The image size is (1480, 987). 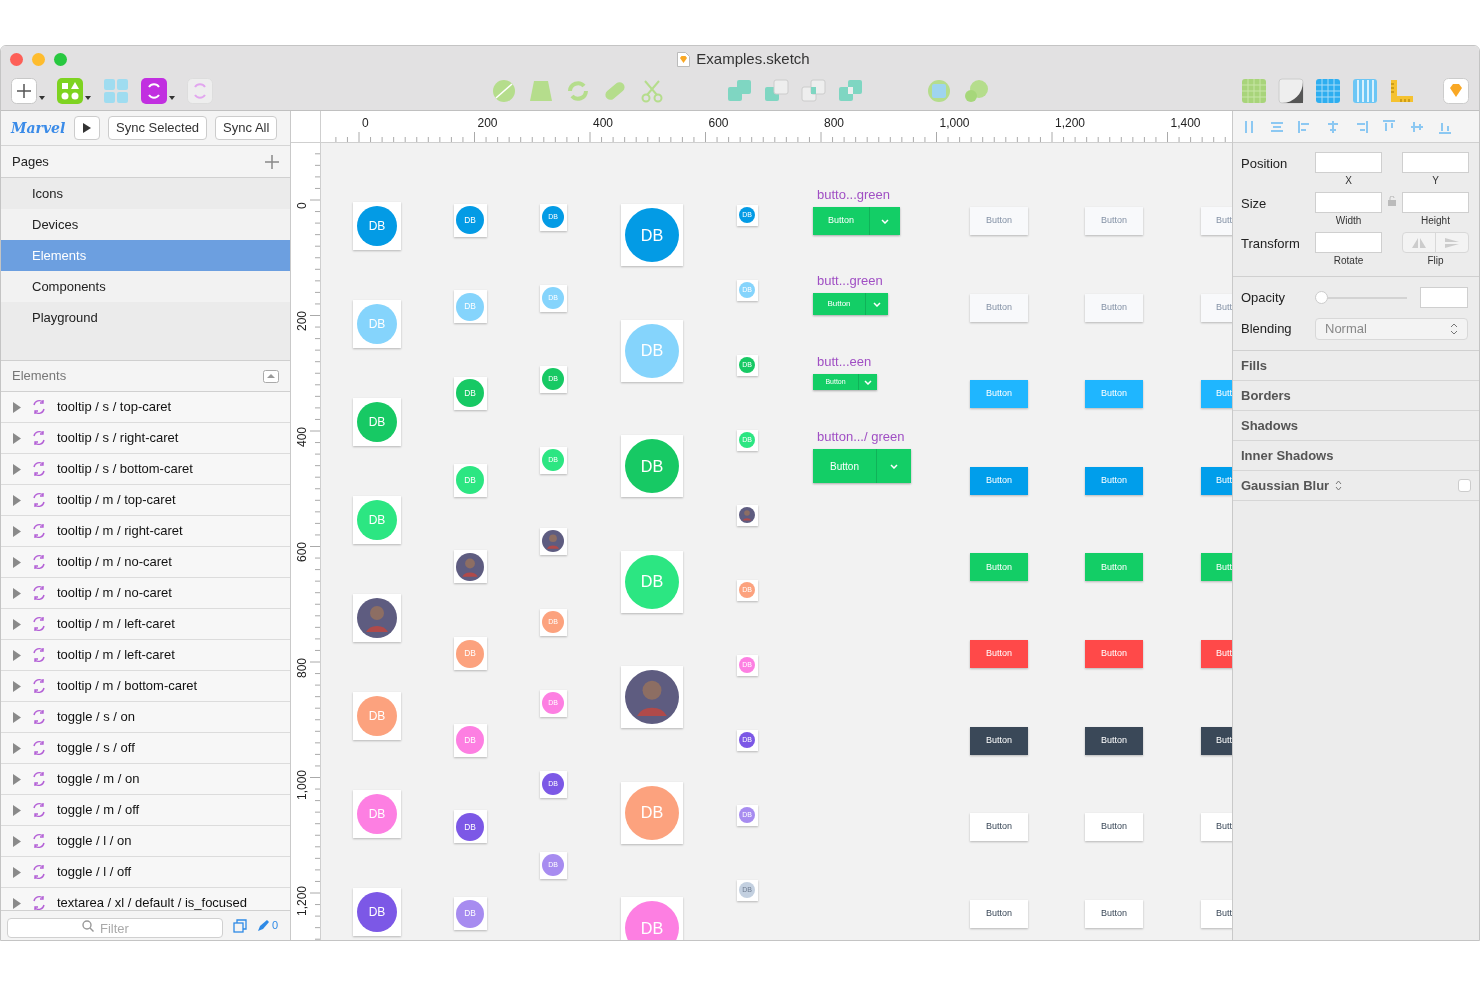 I want to click on mask-icon, so click(x=939, y=91).